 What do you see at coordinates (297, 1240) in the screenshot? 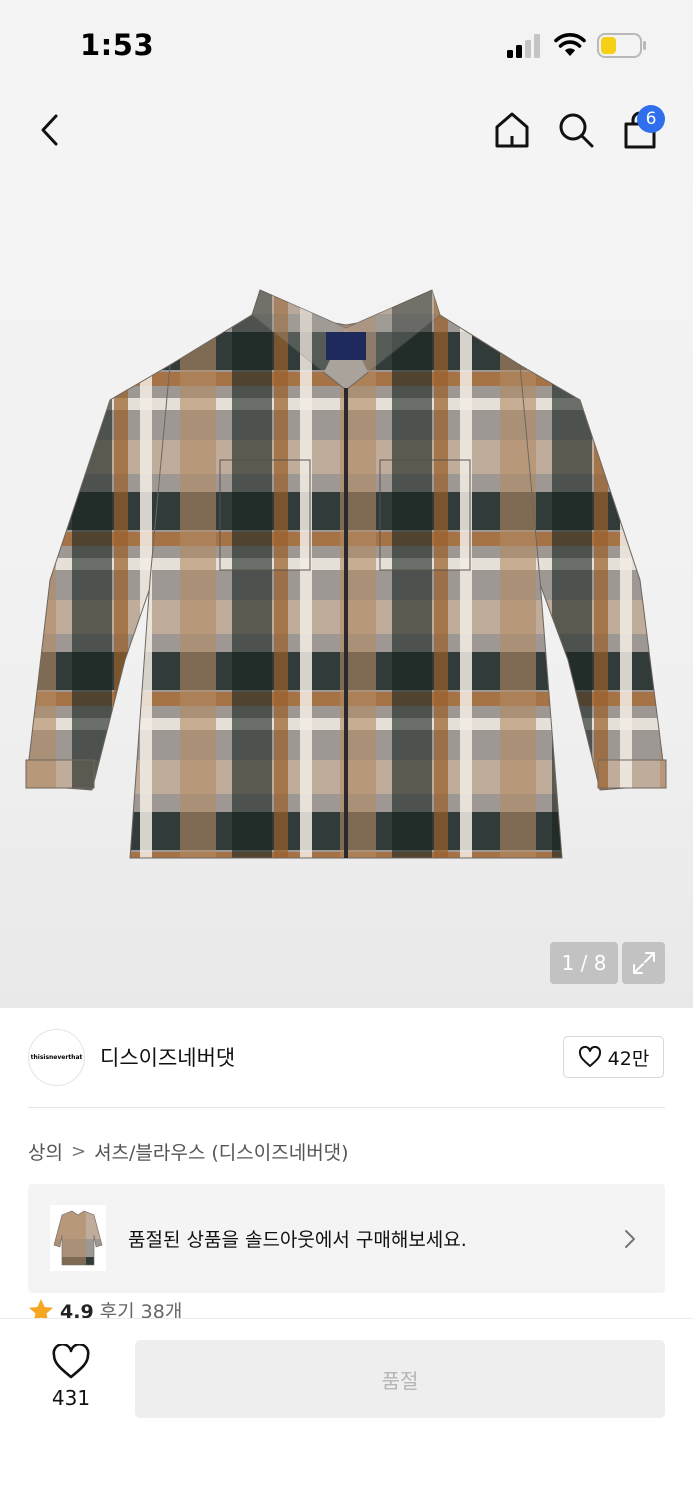
I see `soldout-banner-text: 품절된 상품을 솔드아웃에서 구매해보세요.` at bounding box center [297, 1240].